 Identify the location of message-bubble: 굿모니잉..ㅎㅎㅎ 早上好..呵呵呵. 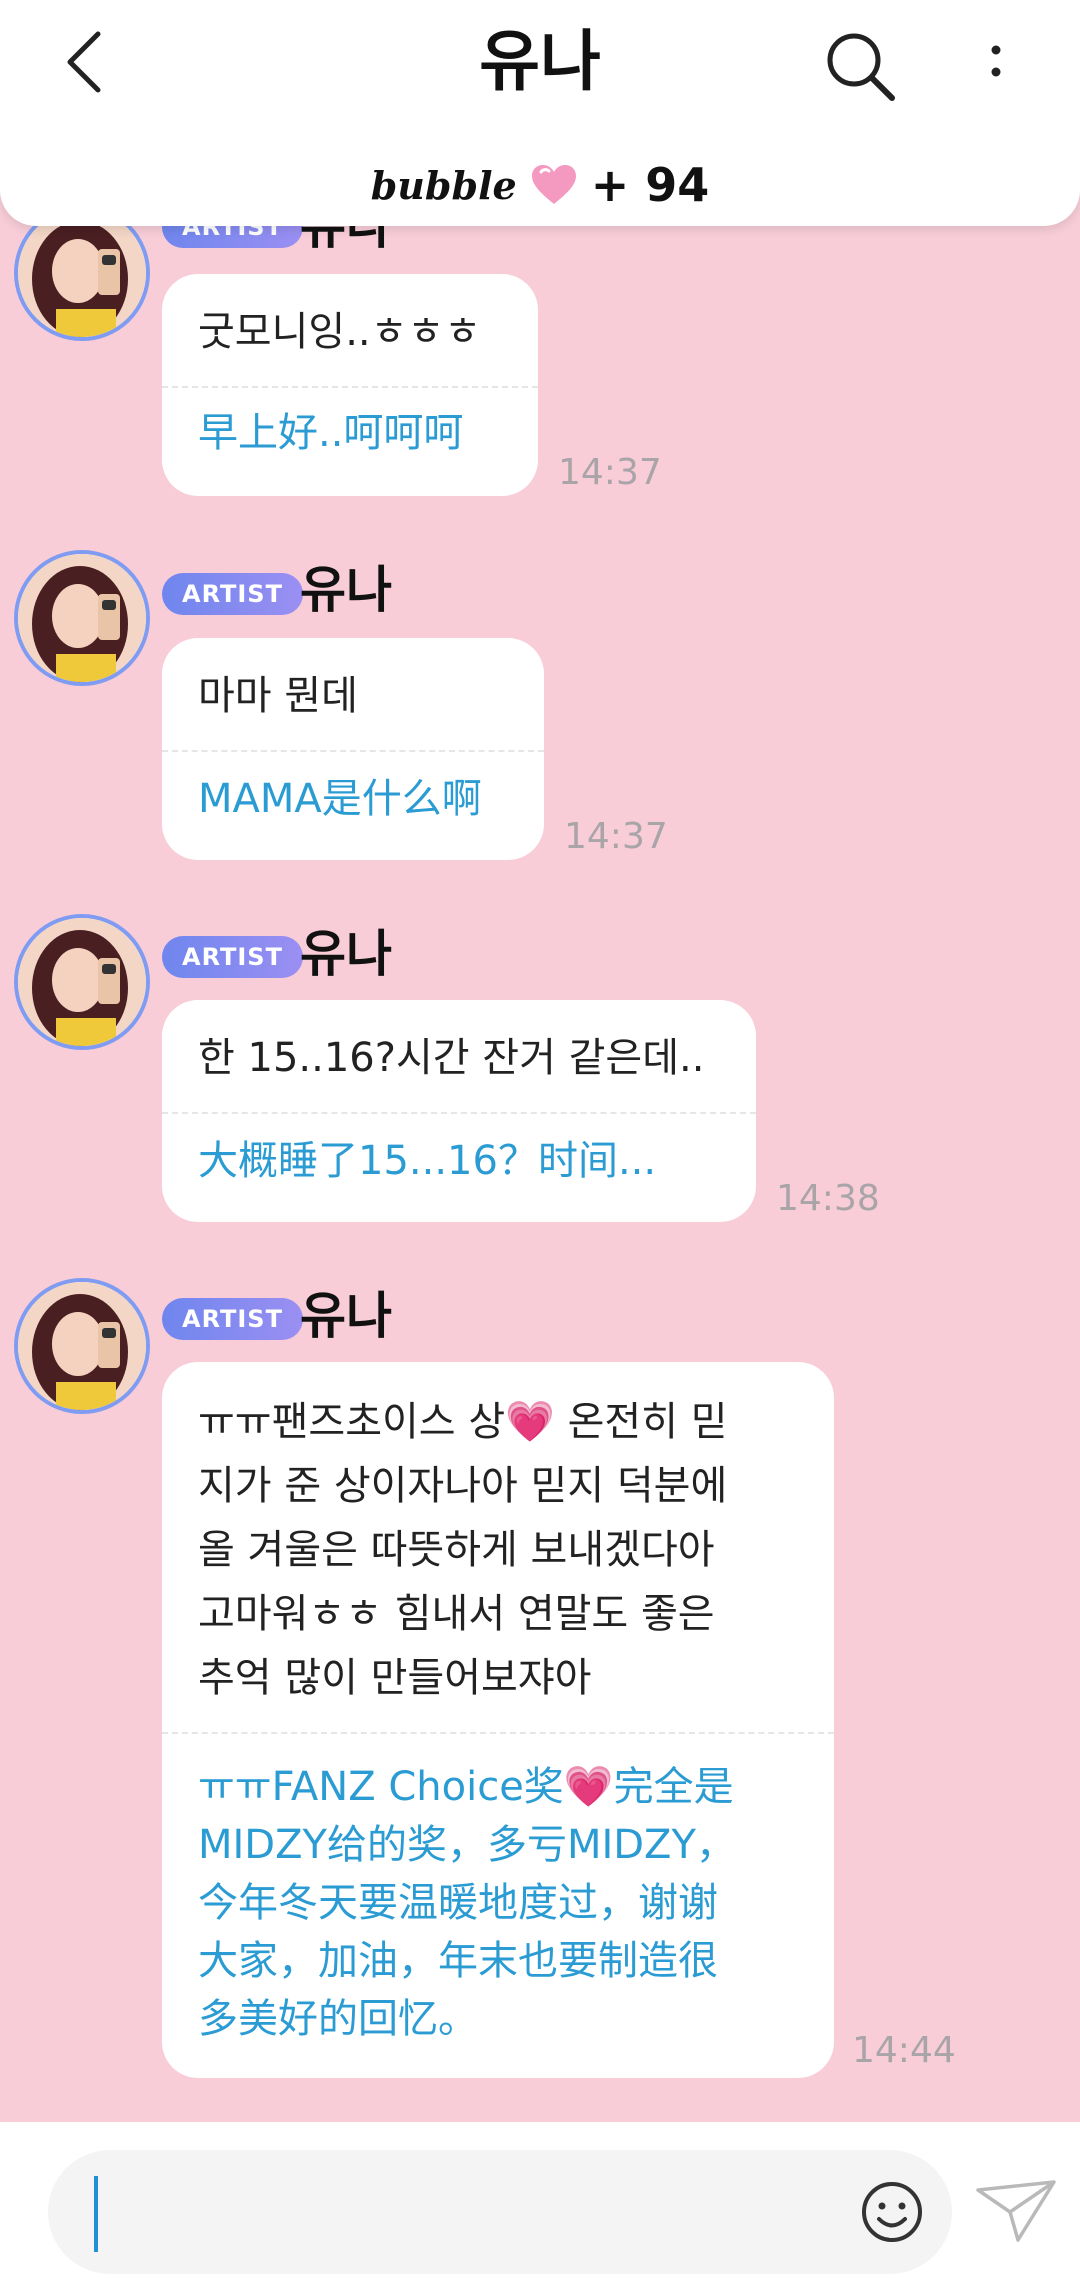
(350, 385).